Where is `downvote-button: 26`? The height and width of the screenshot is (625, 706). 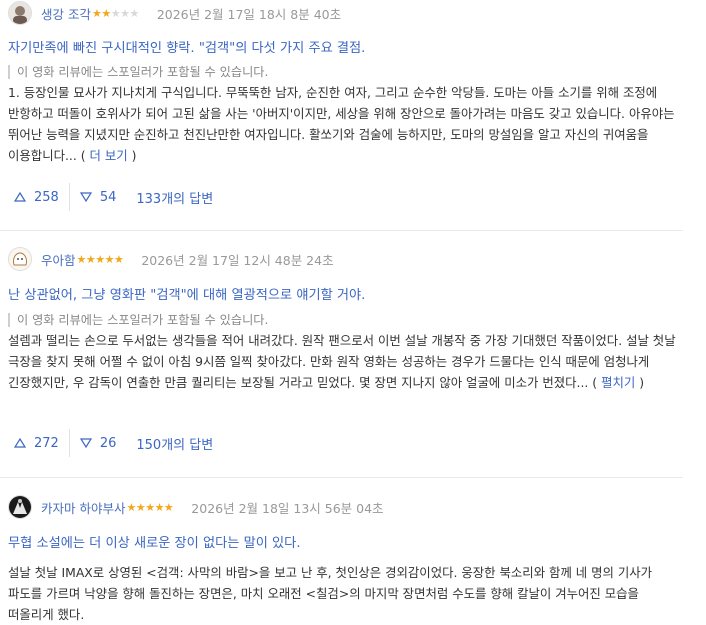
downvote-button: 26 is located at coordinates (96, 443).